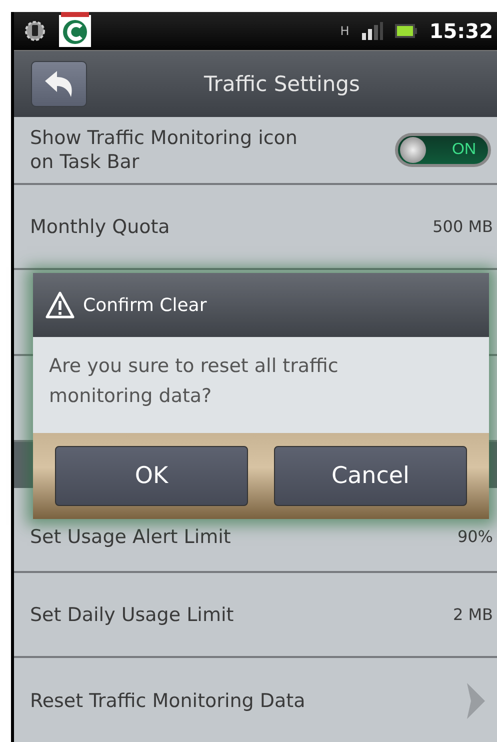 The height and width of the screenshot is (742, 497). What do you see at coordinates (476, 701) in the screenshot?
I see `chevron-right-icon` at bounding box center [476, 701].